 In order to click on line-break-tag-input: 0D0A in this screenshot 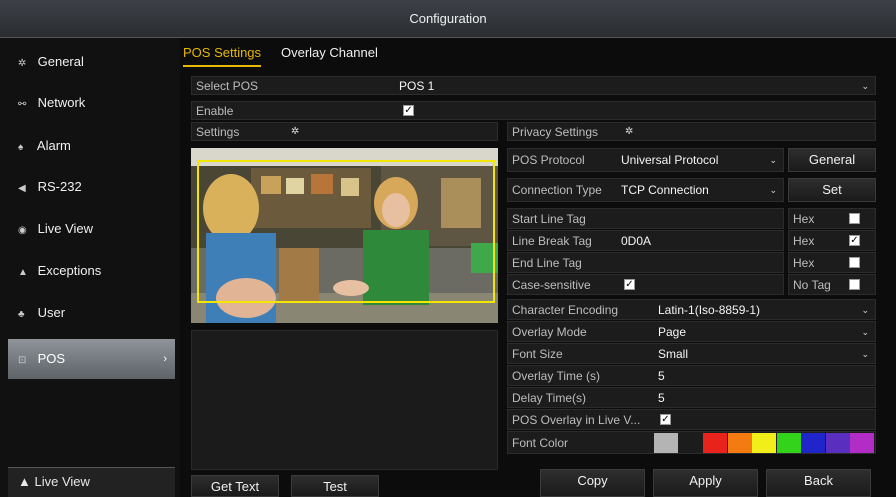, I will do `click(636, 241)`.